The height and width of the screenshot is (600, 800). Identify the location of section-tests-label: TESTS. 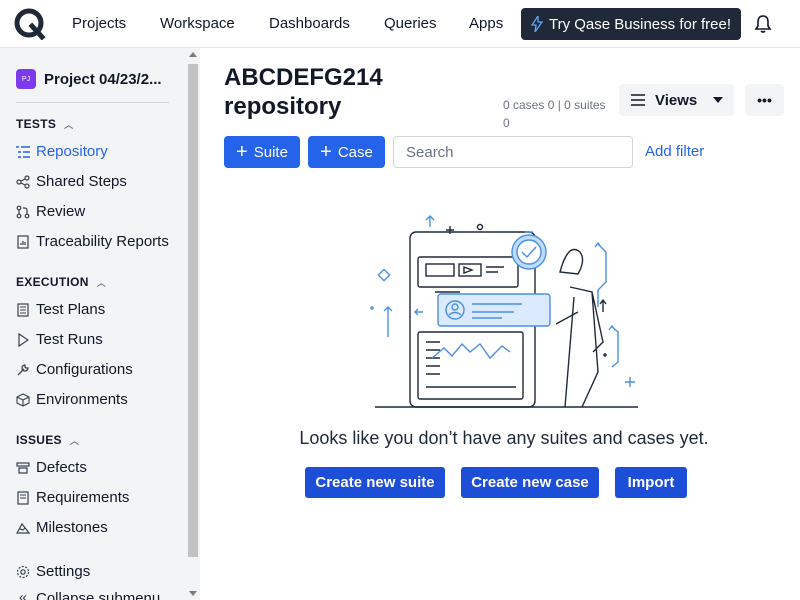
(36, 124).